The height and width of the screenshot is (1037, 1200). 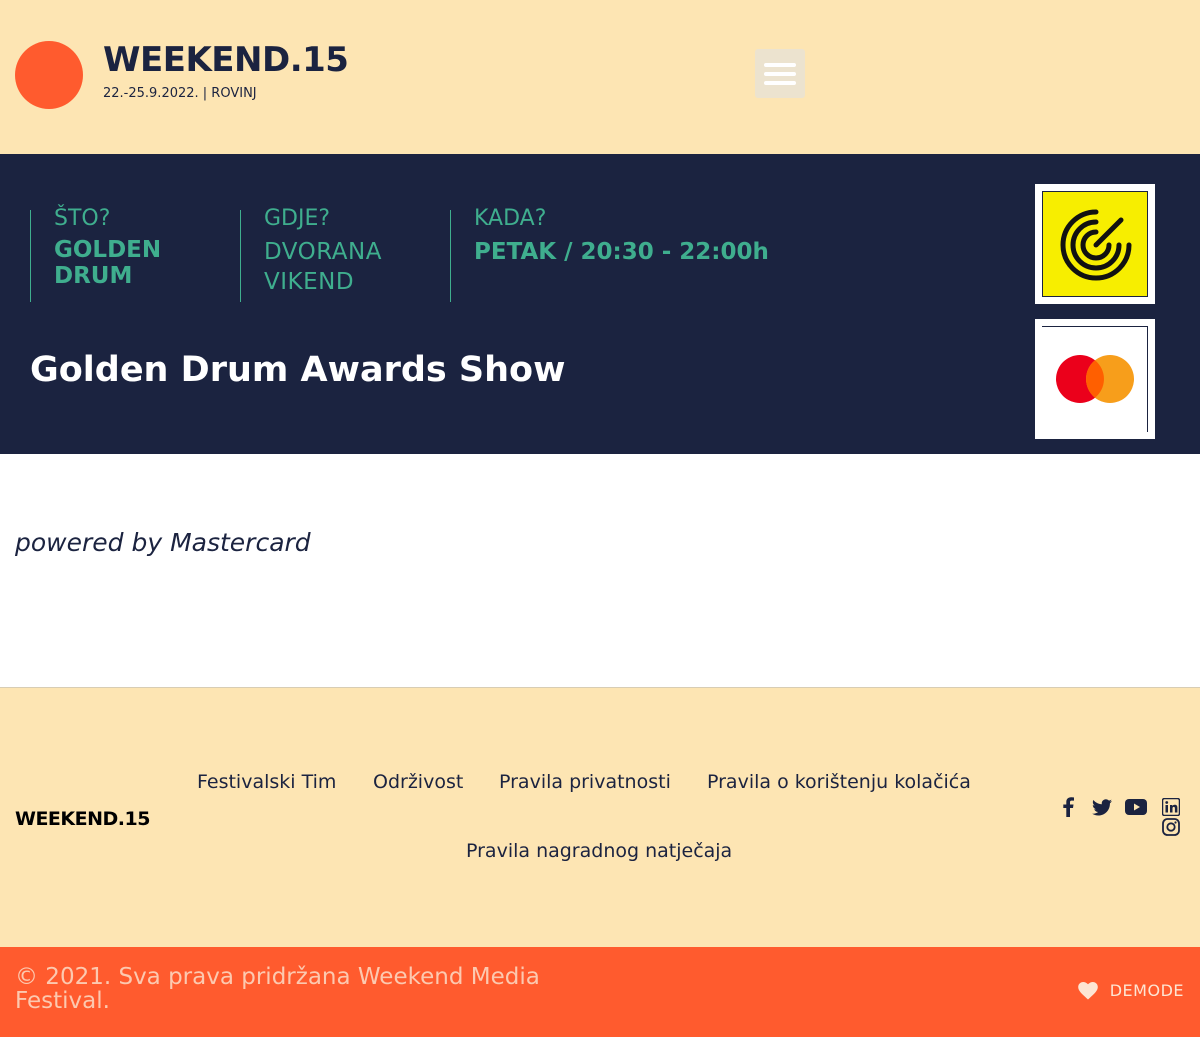 I want to click on heart-icon, so click(x=1087, y=990).